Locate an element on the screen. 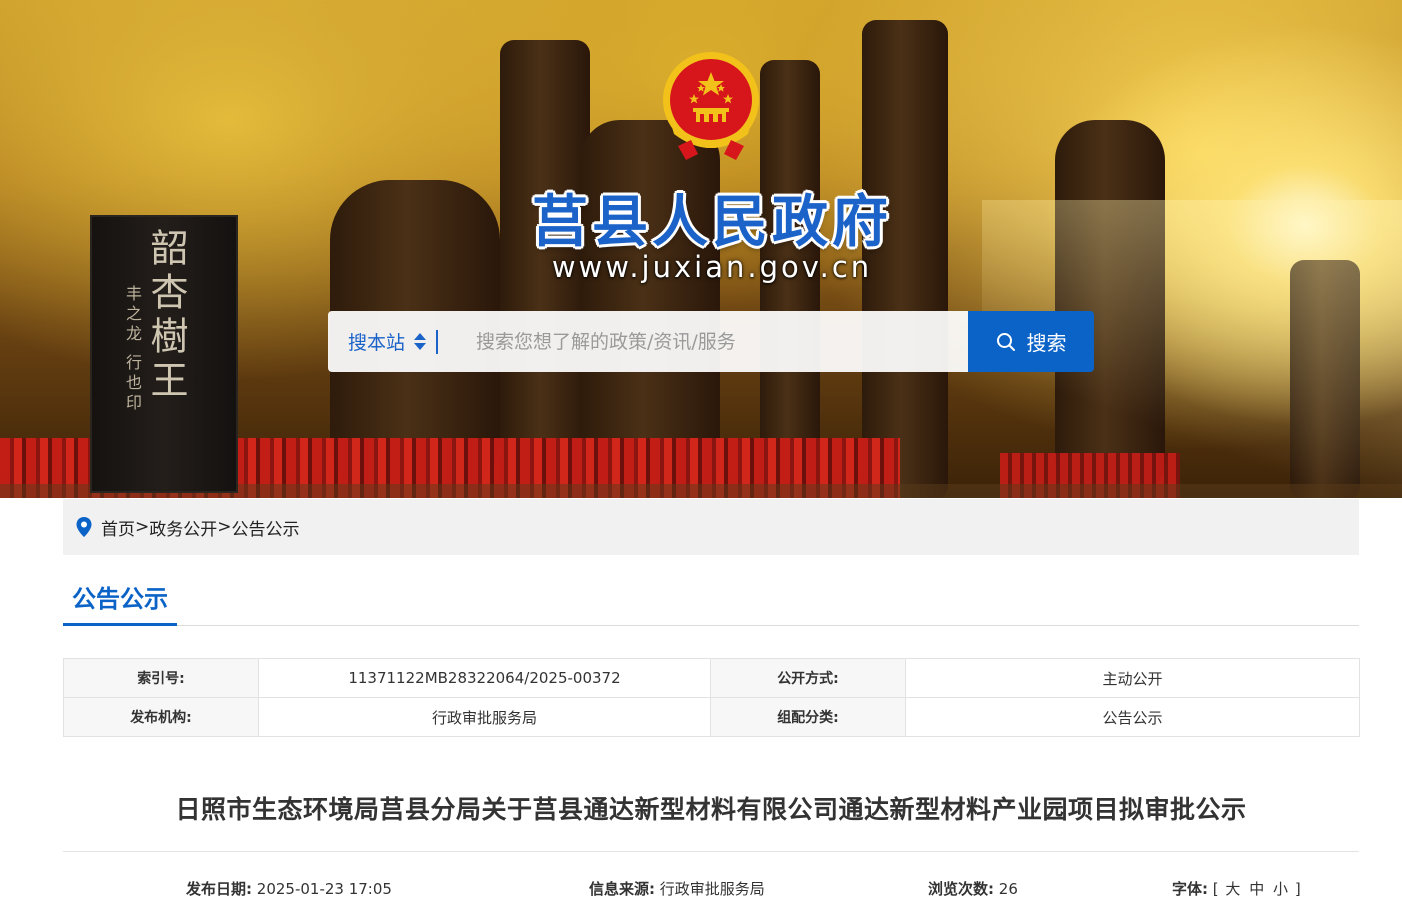  table-row: 发布机构: 行政审批服务局 组配分类: 公告公示 is located at coordinates (711, 717).